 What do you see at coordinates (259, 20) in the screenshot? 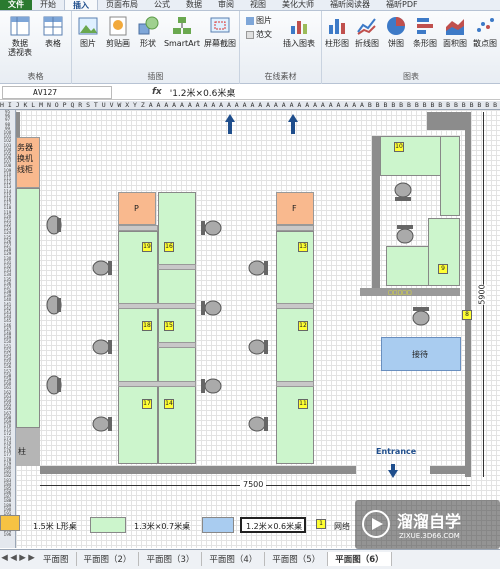
I see `online-picture-button: 图片` at bounding box center [259, 20].